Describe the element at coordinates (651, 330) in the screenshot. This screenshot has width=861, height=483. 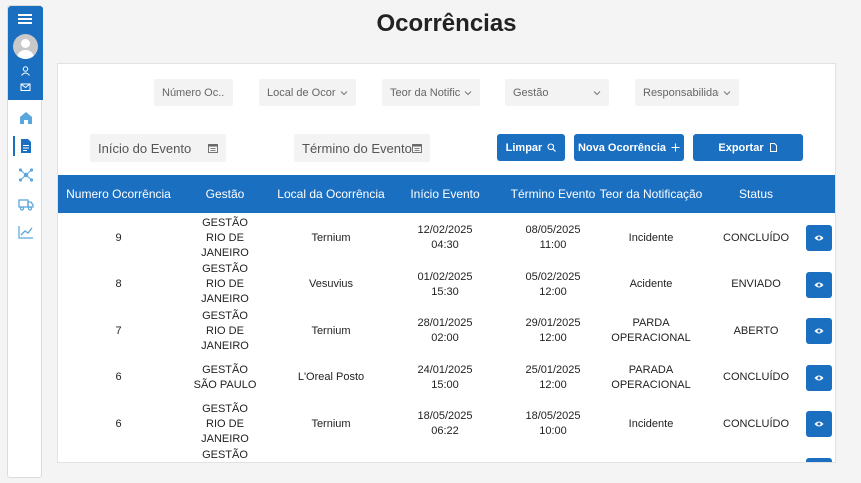
I see `table-cell: PARDA OPERACIONAL` at that location.